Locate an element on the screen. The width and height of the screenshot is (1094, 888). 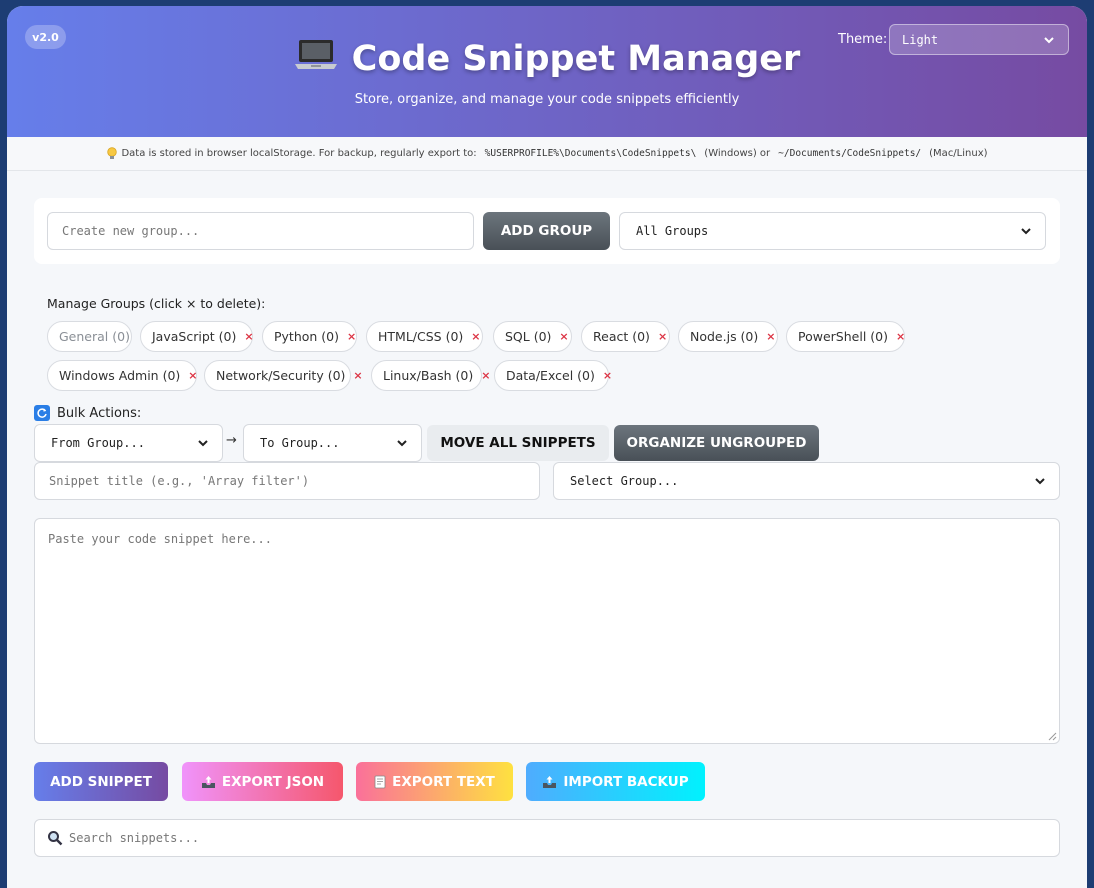
group-chip: Windows Admin (0) × is located at coordinates (122, 375).